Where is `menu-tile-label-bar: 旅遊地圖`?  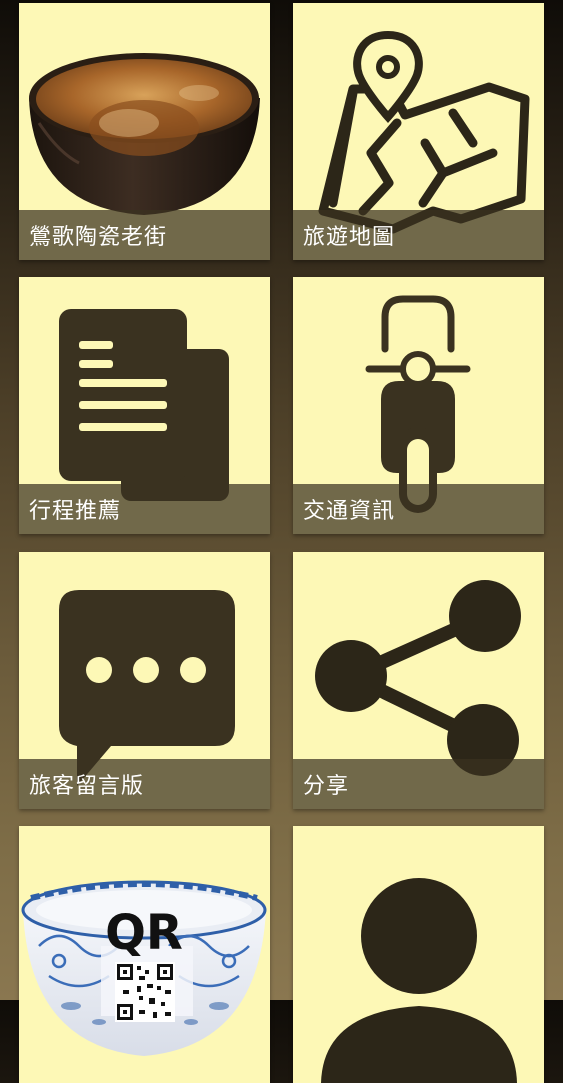 menu-tile-label-bar: 旅遊地圖 is located at coordinates (418, 235).